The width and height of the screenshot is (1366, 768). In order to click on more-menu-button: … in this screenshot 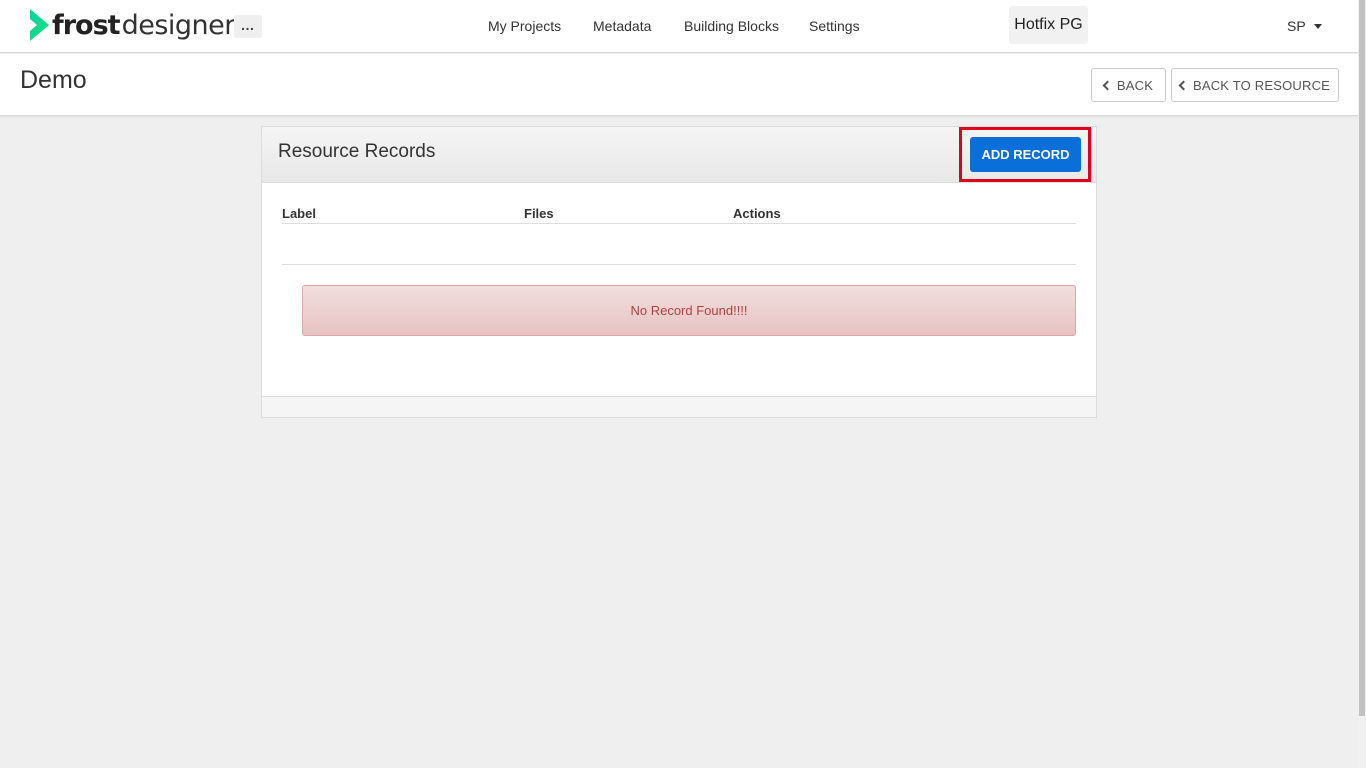, I will do `click(248, 26)`.